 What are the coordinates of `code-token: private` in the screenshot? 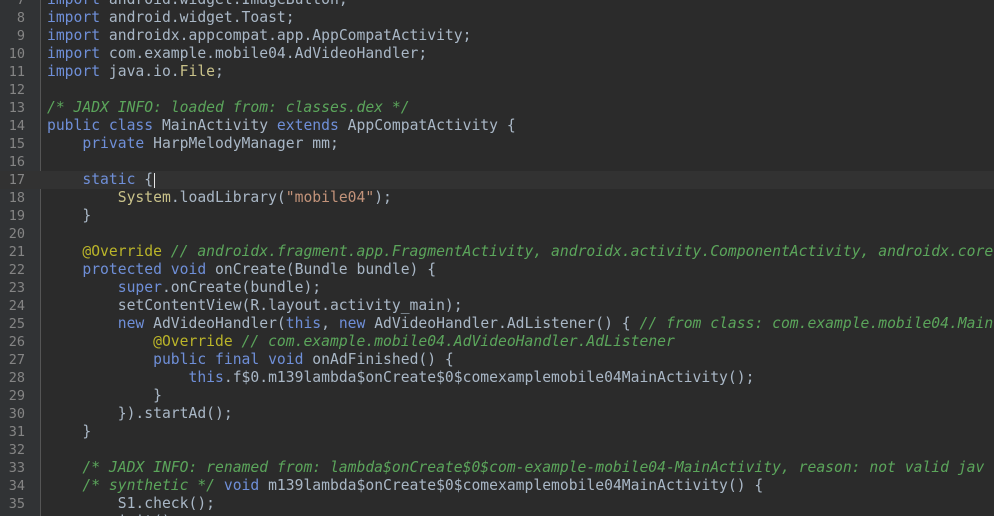 It's located at (113, 143).